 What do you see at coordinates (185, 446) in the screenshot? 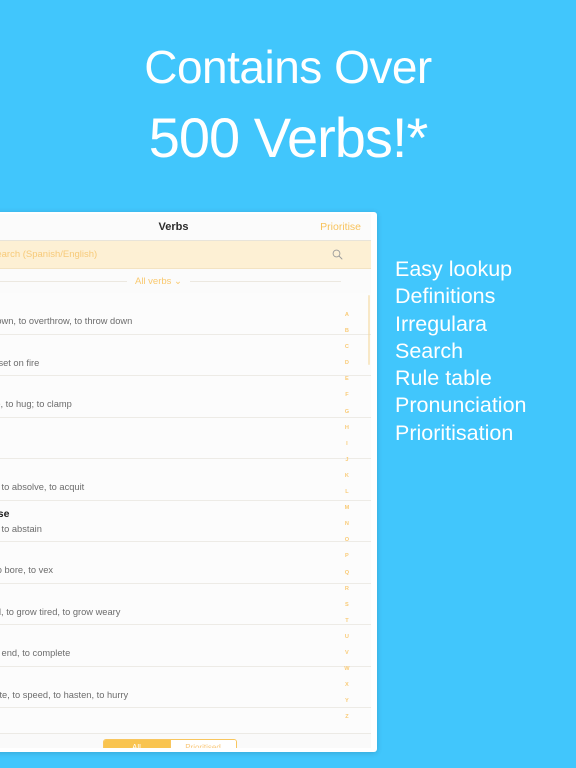
I see `verb-definition: to open` at bounding box center [185, 446].